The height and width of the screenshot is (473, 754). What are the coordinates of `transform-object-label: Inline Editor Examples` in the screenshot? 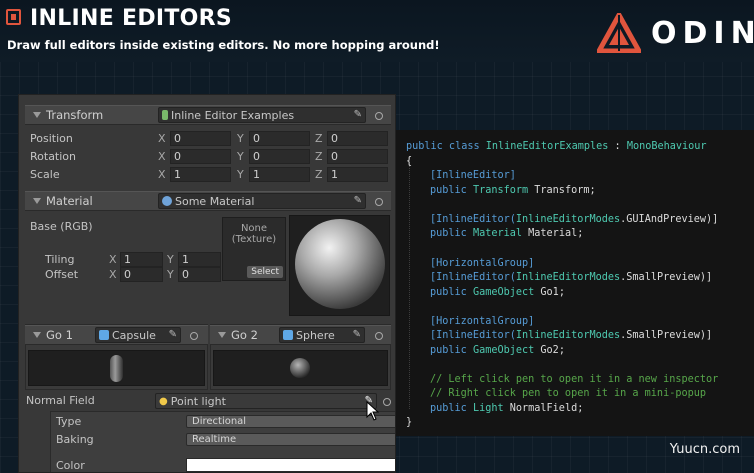 It's located at (233, 115).